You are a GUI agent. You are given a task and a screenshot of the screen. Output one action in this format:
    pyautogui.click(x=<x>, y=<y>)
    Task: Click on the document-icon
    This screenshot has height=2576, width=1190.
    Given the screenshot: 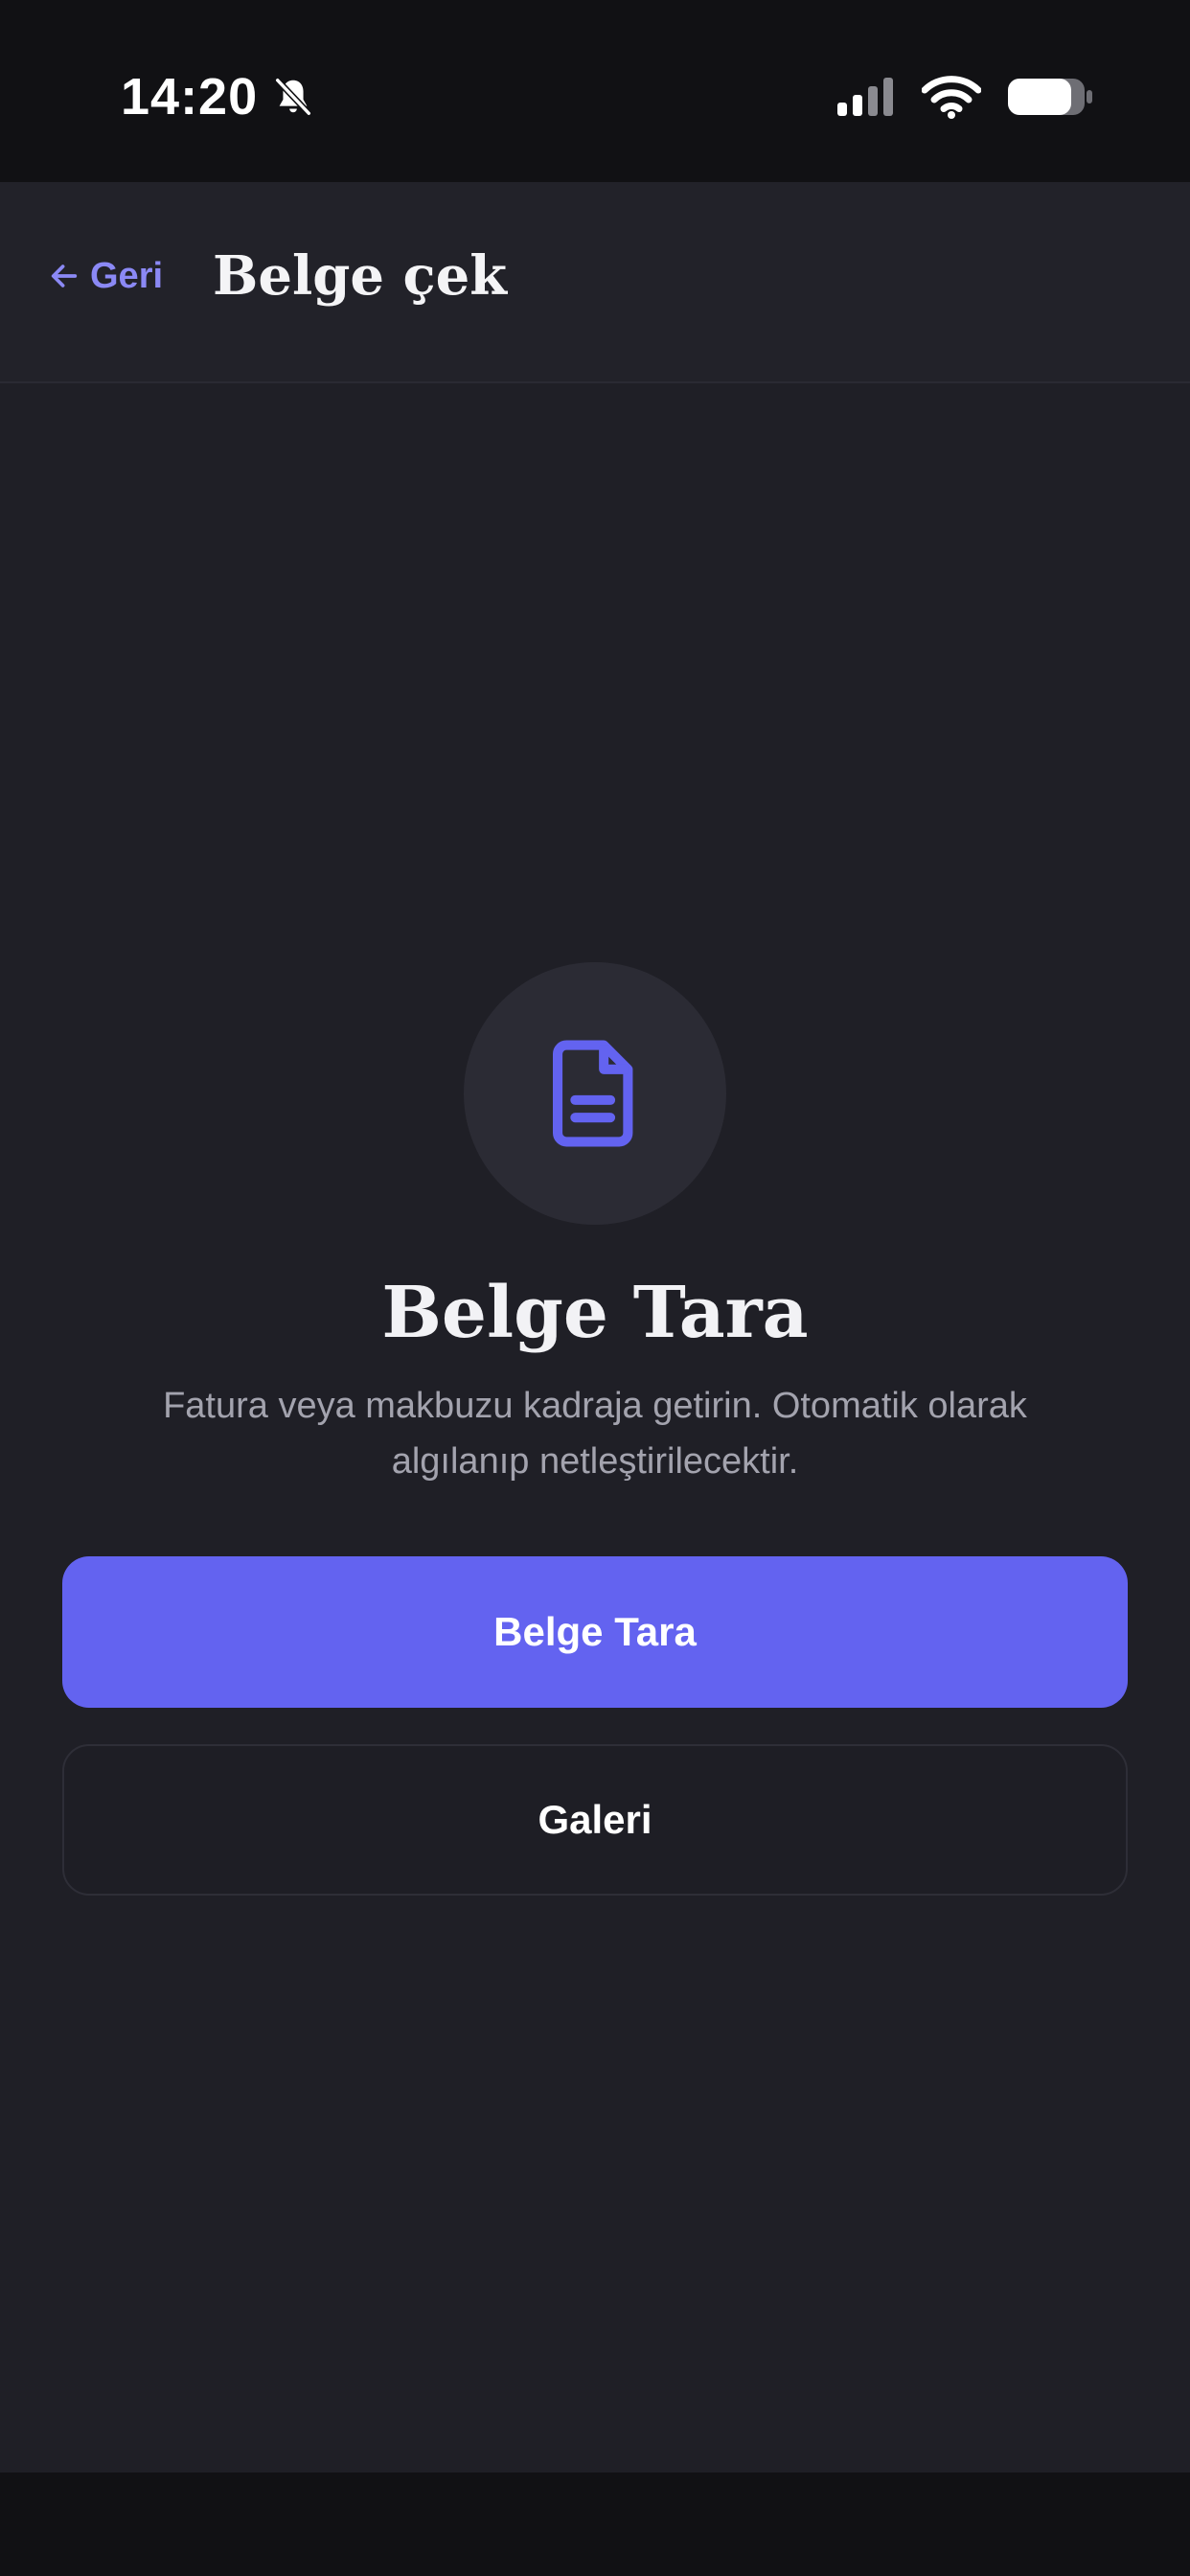 What is the action you would take?
    pyautogui.click(x=593, y=1093)
    